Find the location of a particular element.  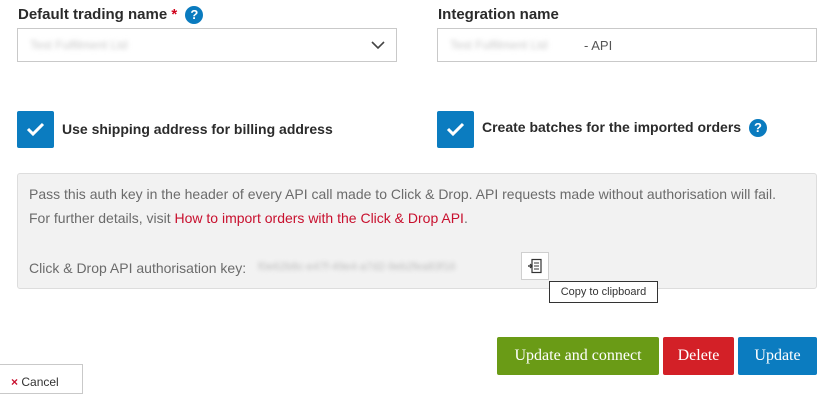

auth-key-label: Click & Drop API authorisation key: is located at coordinates (138, 268).